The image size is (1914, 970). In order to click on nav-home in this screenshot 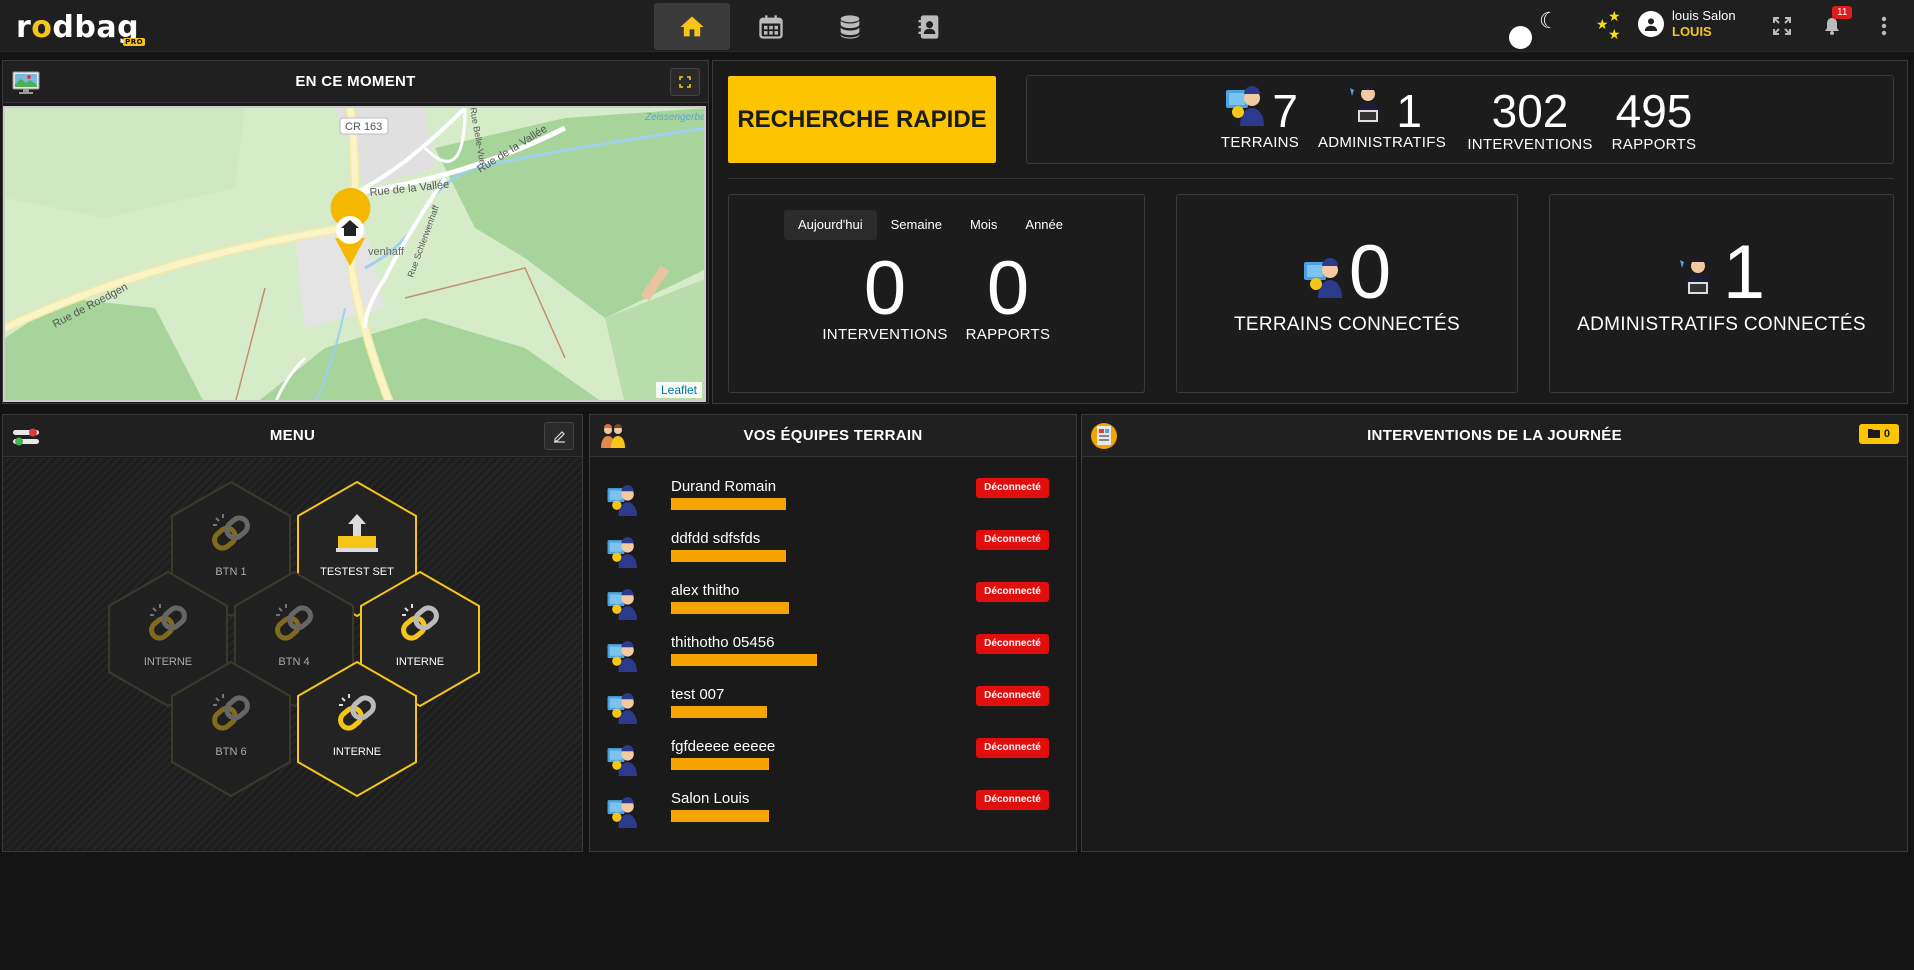, I will do `click(692, 26)`.